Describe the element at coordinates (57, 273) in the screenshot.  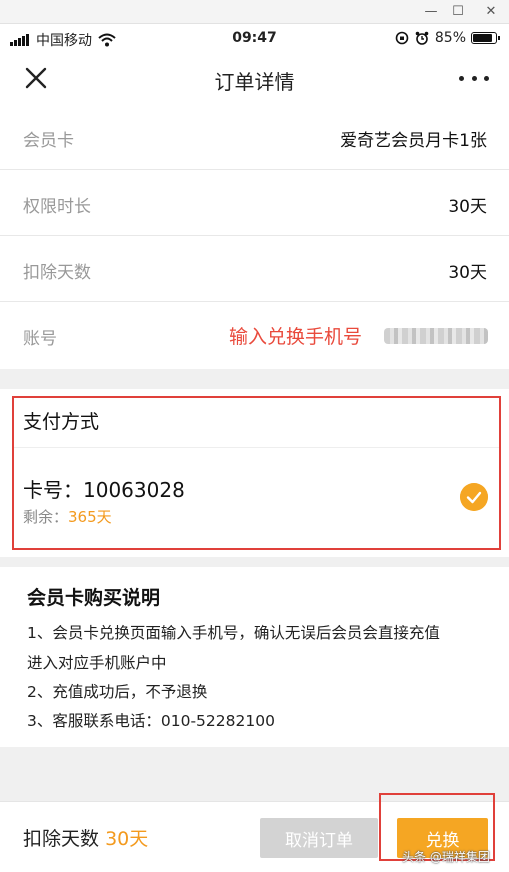
I see `row-label: 扣除天数` at that location.